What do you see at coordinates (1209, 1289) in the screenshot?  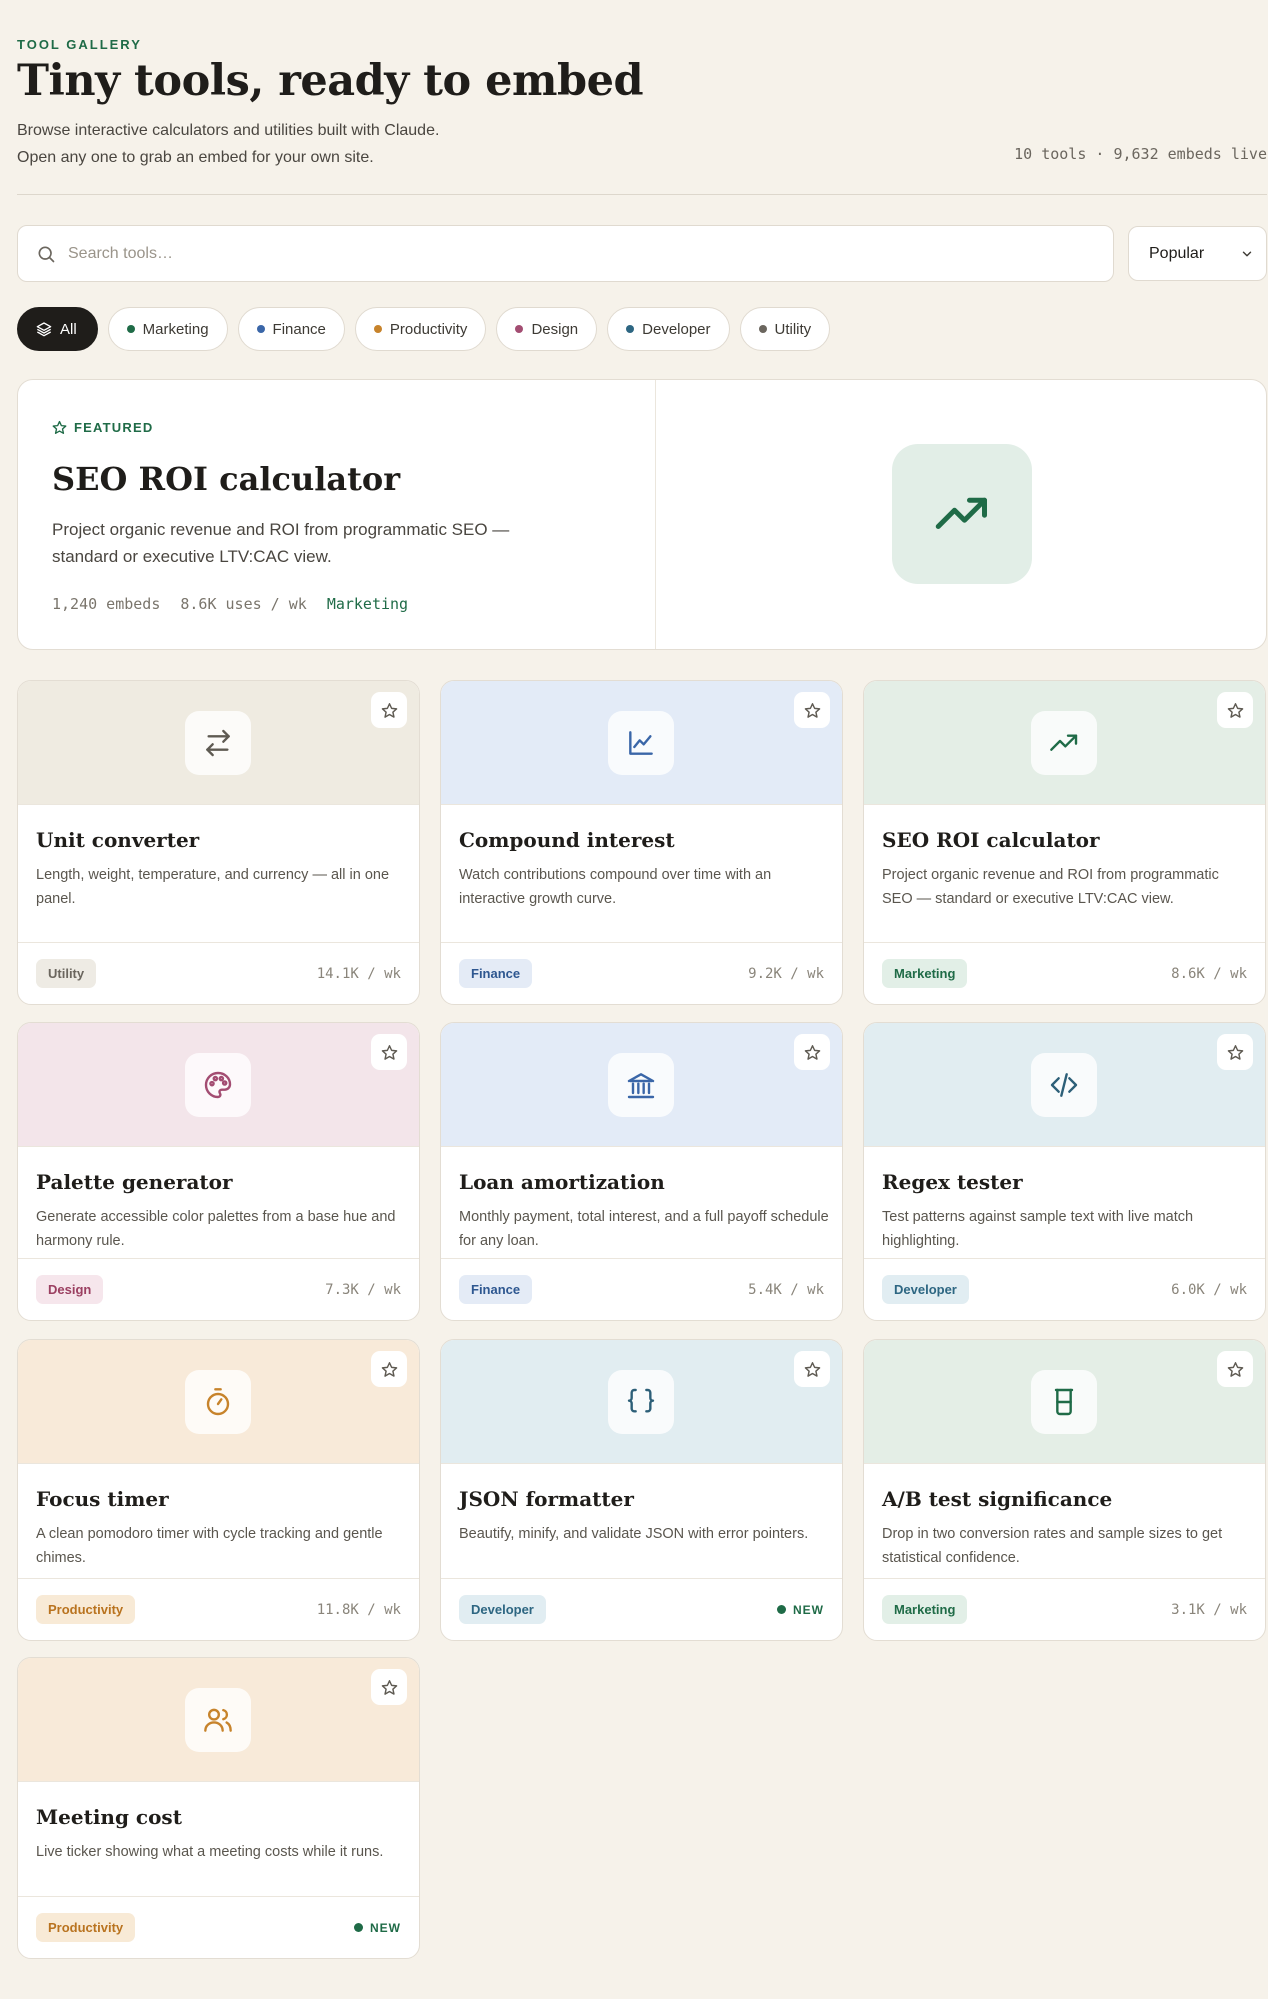 I see `weekly-uses: 6.0K / wk` at bounding box center [1209, 1289].